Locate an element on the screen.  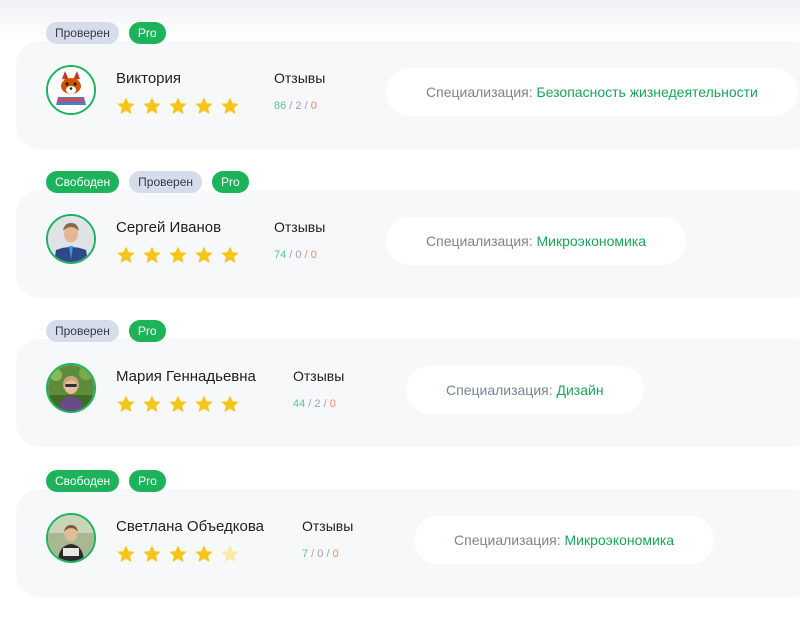
expert-name: Виктория is located at coordinates (148, 78).